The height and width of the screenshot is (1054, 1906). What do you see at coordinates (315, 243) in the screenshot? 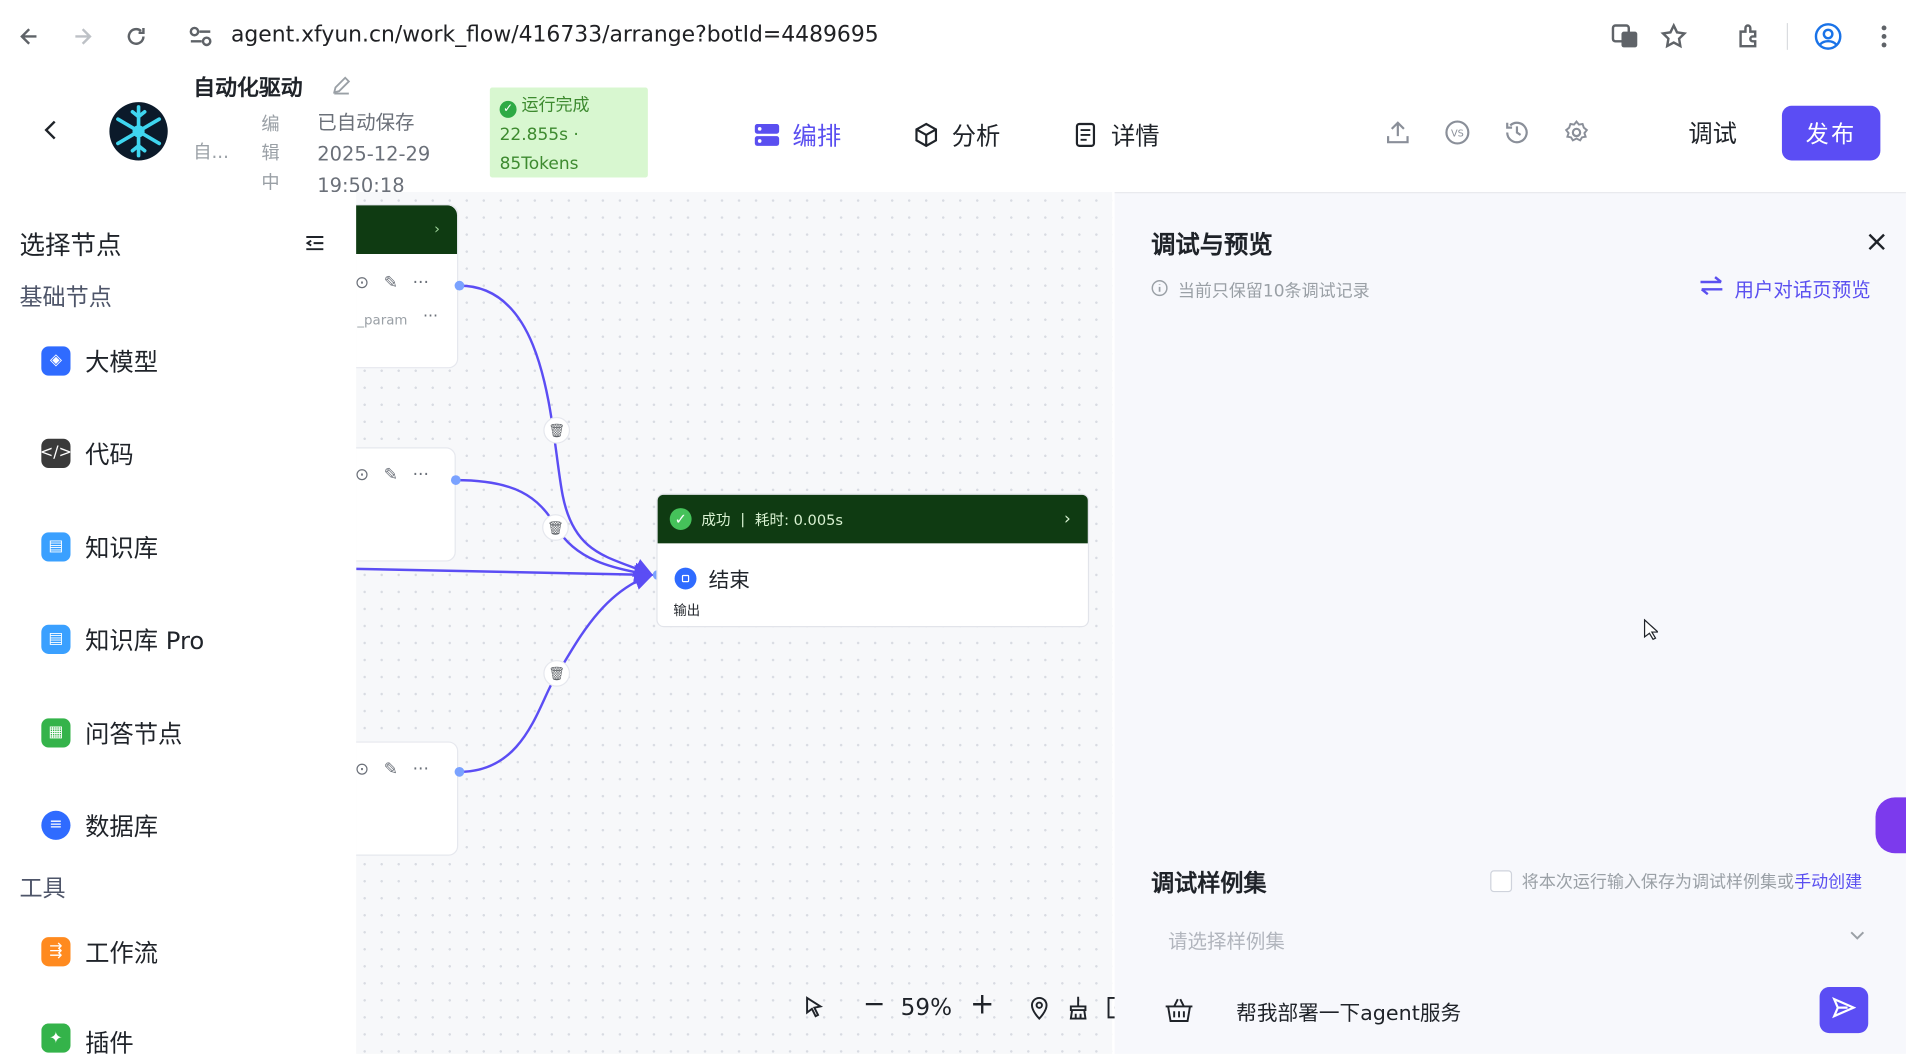
I see `collapse-panel-icon` at bounding box center [315, 243].